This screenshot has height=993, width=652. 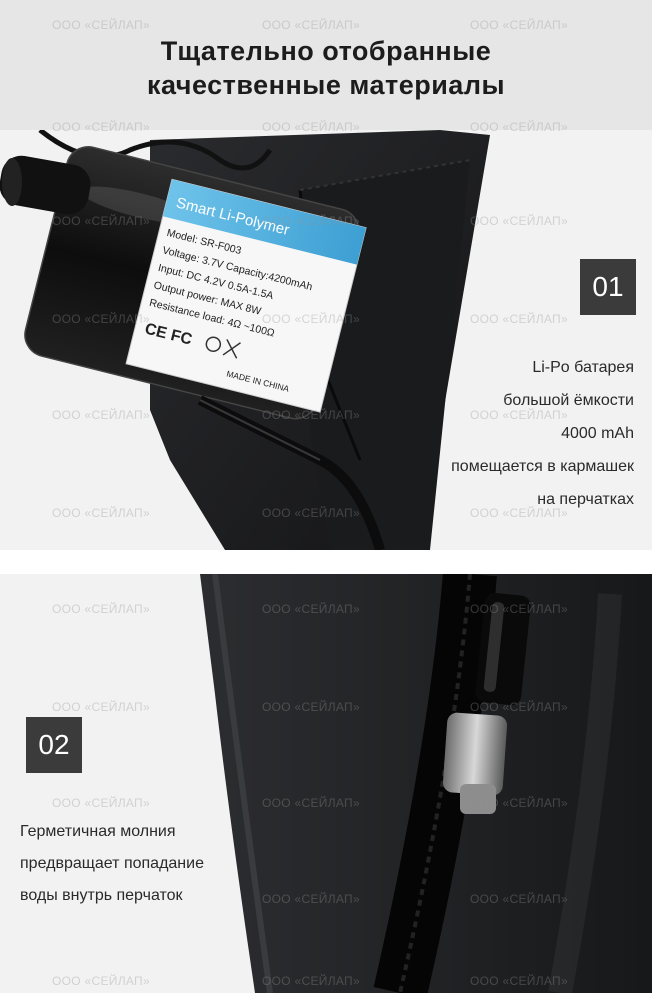 What do you see at coordinates (98, 831) in the screenshot?
I see `feature-2-line: Герметичная молния` at bounding box center [98, 831].